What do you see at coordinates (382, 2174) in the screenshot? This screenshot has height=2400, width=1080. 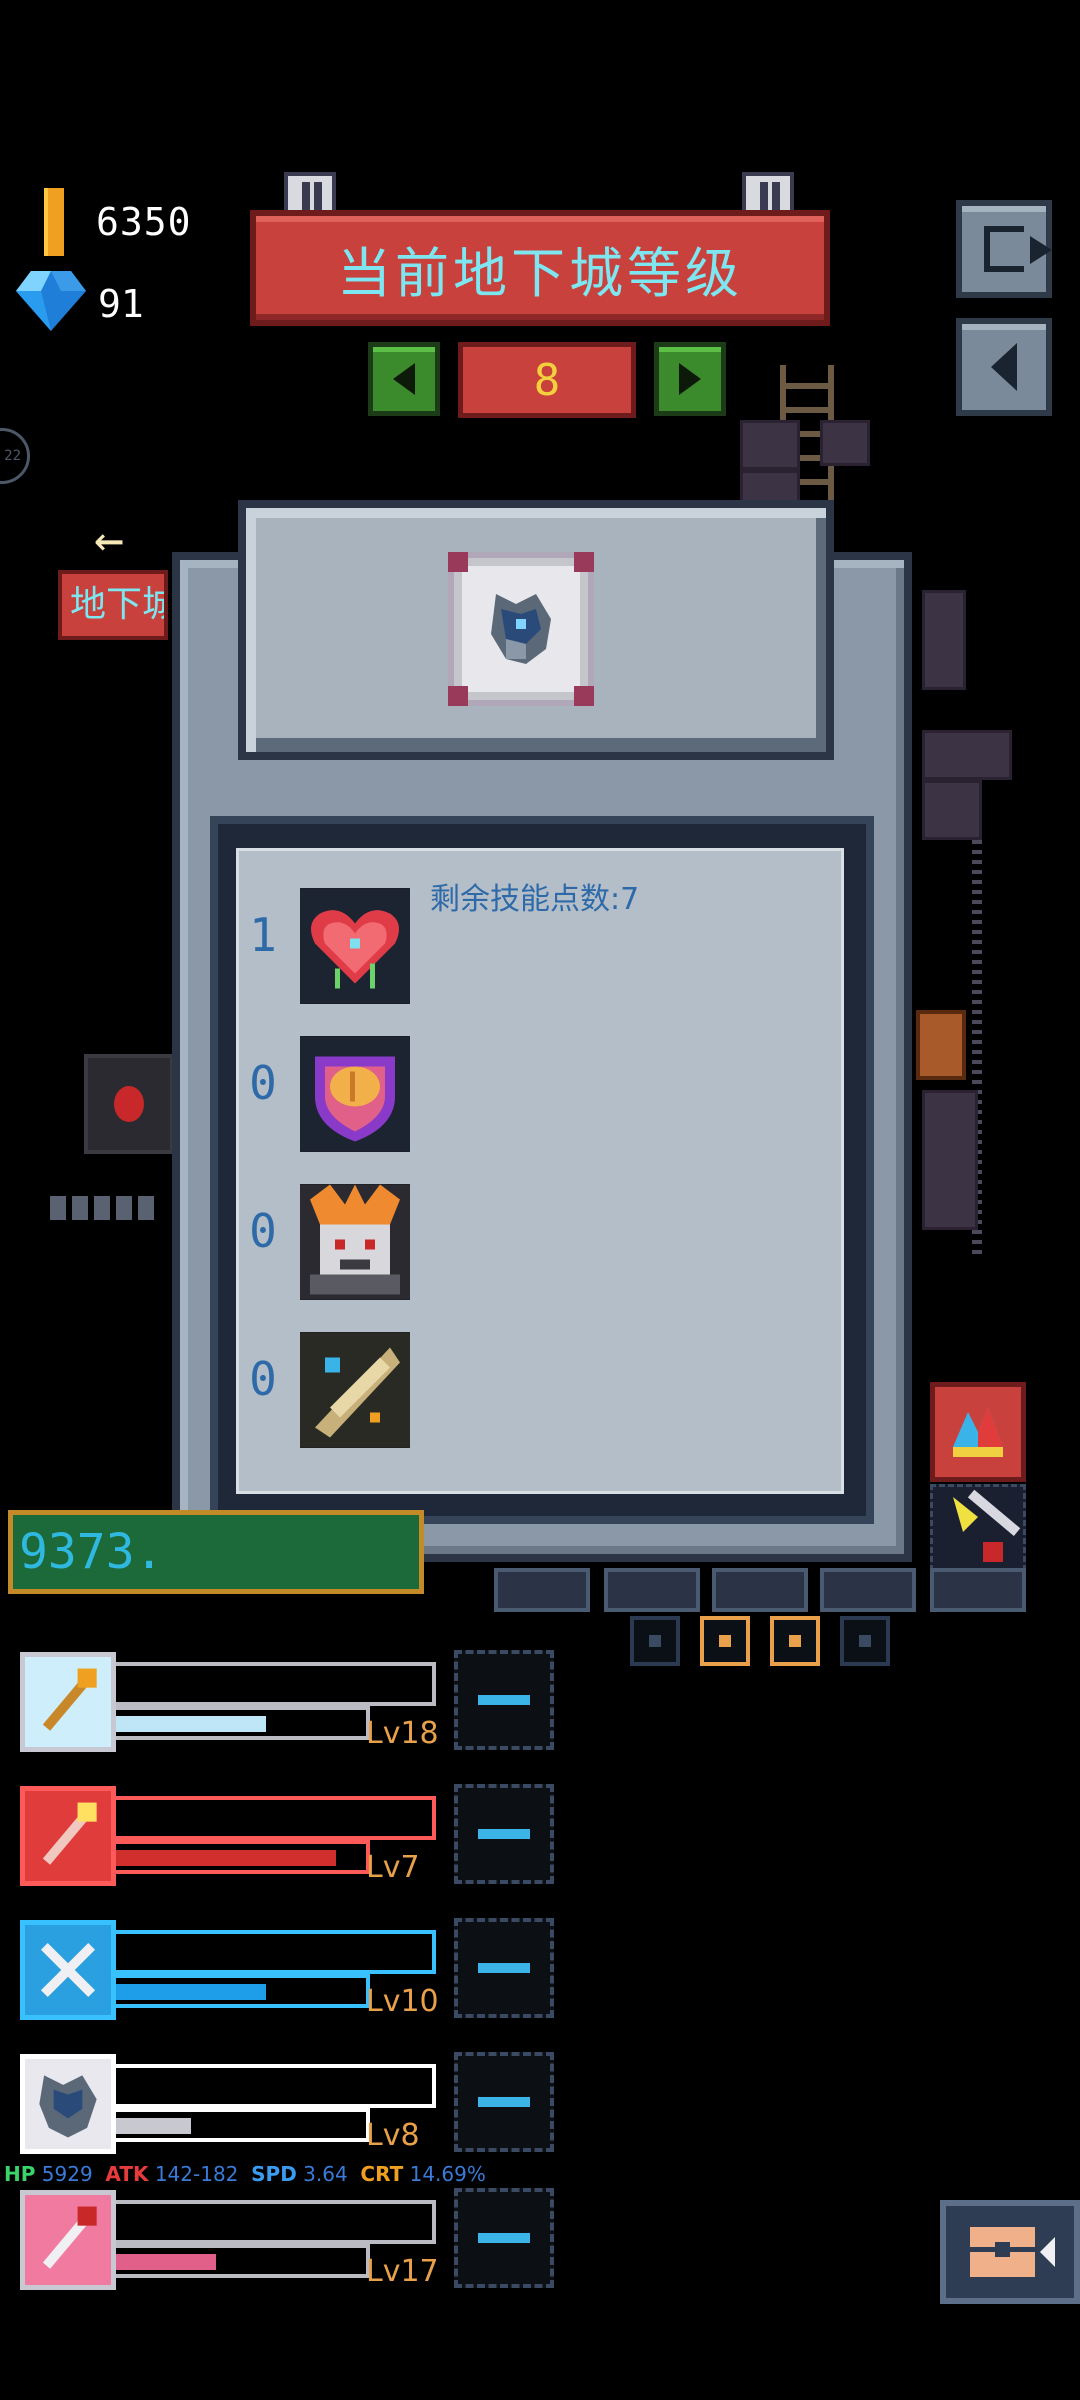 I see `crt-label: CRT` at bounding box center [382, 2174].